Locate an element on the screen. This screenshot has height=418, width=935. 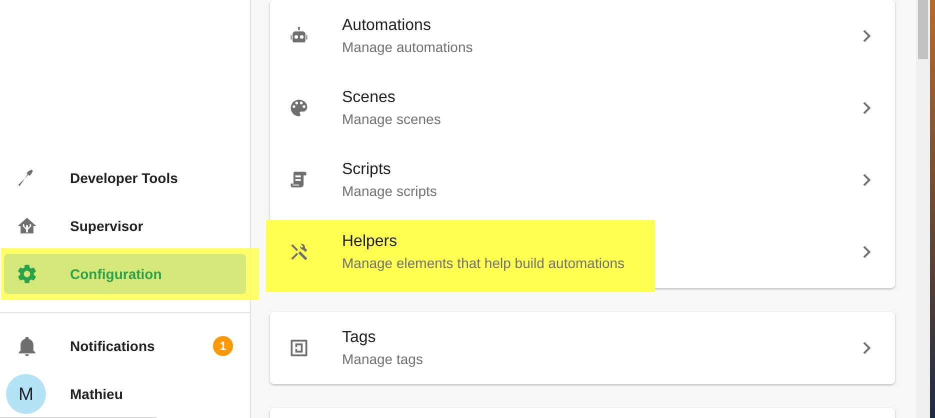
row-subtitle: Manage scenes is located at coordinates (391, 119).